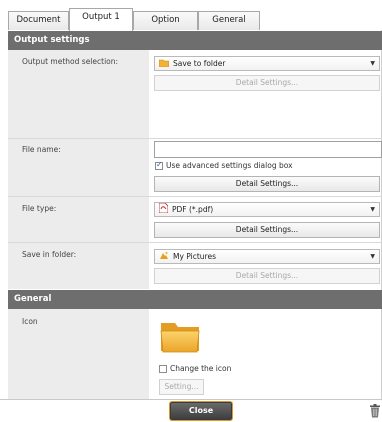 Image resolution: width=382 pixels, height=422 pixels. I want to click on trash-icon, so click(375, 411).